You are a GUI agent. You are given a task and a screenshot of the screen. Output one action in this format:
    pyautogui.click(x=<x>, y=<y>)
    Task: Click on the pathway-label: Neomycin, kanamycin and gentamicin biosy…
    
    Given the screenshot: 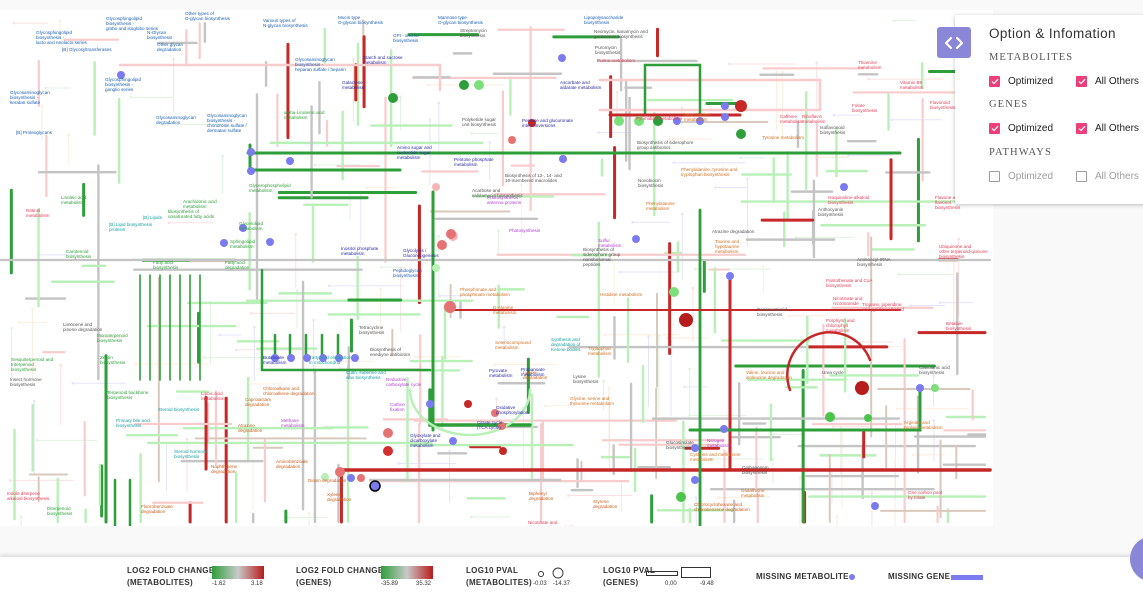 What is the action you would take?
    pyautogui.click(x=621, y=34)
    